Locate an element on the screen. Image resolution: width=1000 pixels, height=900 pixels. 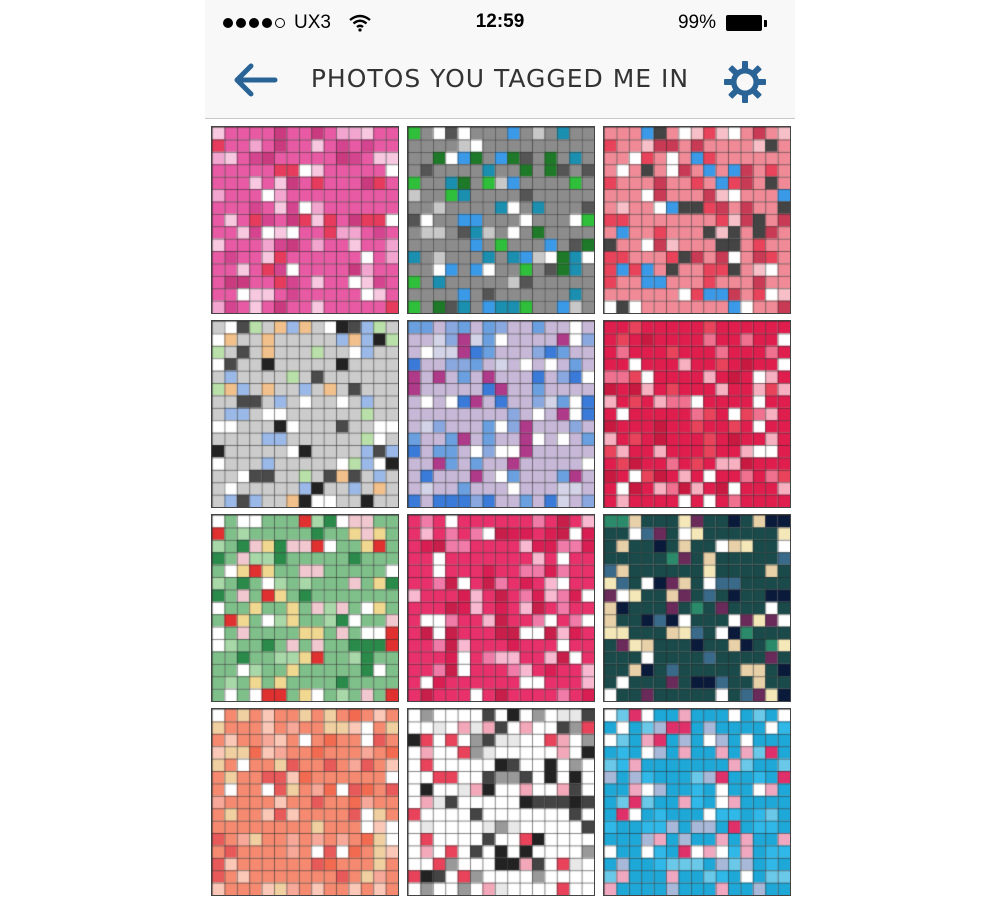
back-arrow-icon is located at coordinates (255, 80).